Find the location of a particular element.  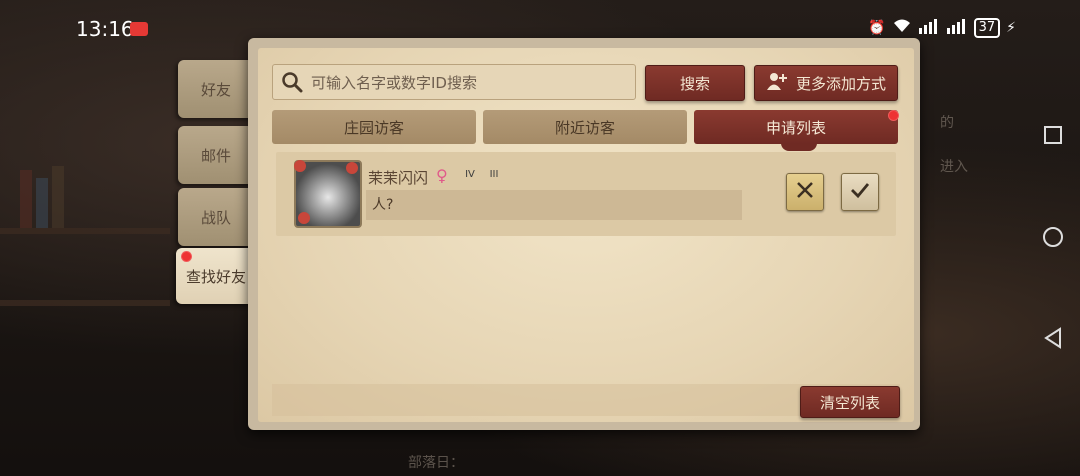

side-tab-team: 战队 is located at coordinates (216, 217).